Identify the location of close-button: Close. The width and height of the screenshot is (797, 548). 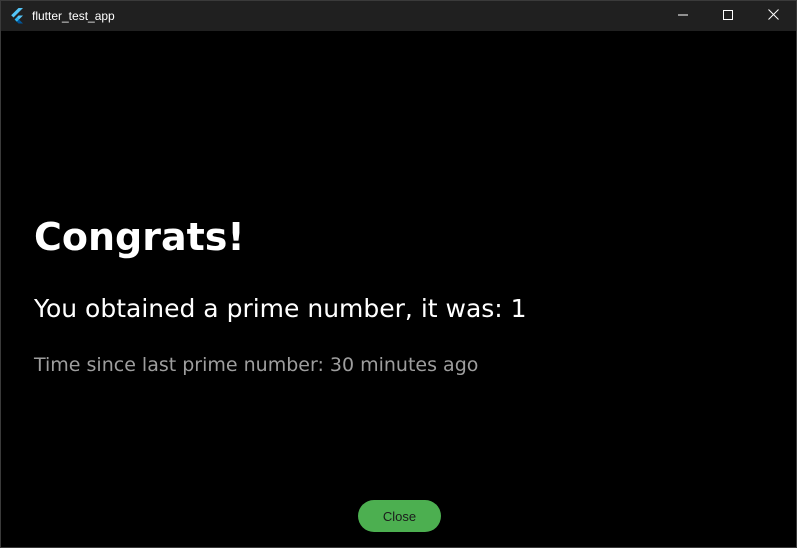
(399, 516).